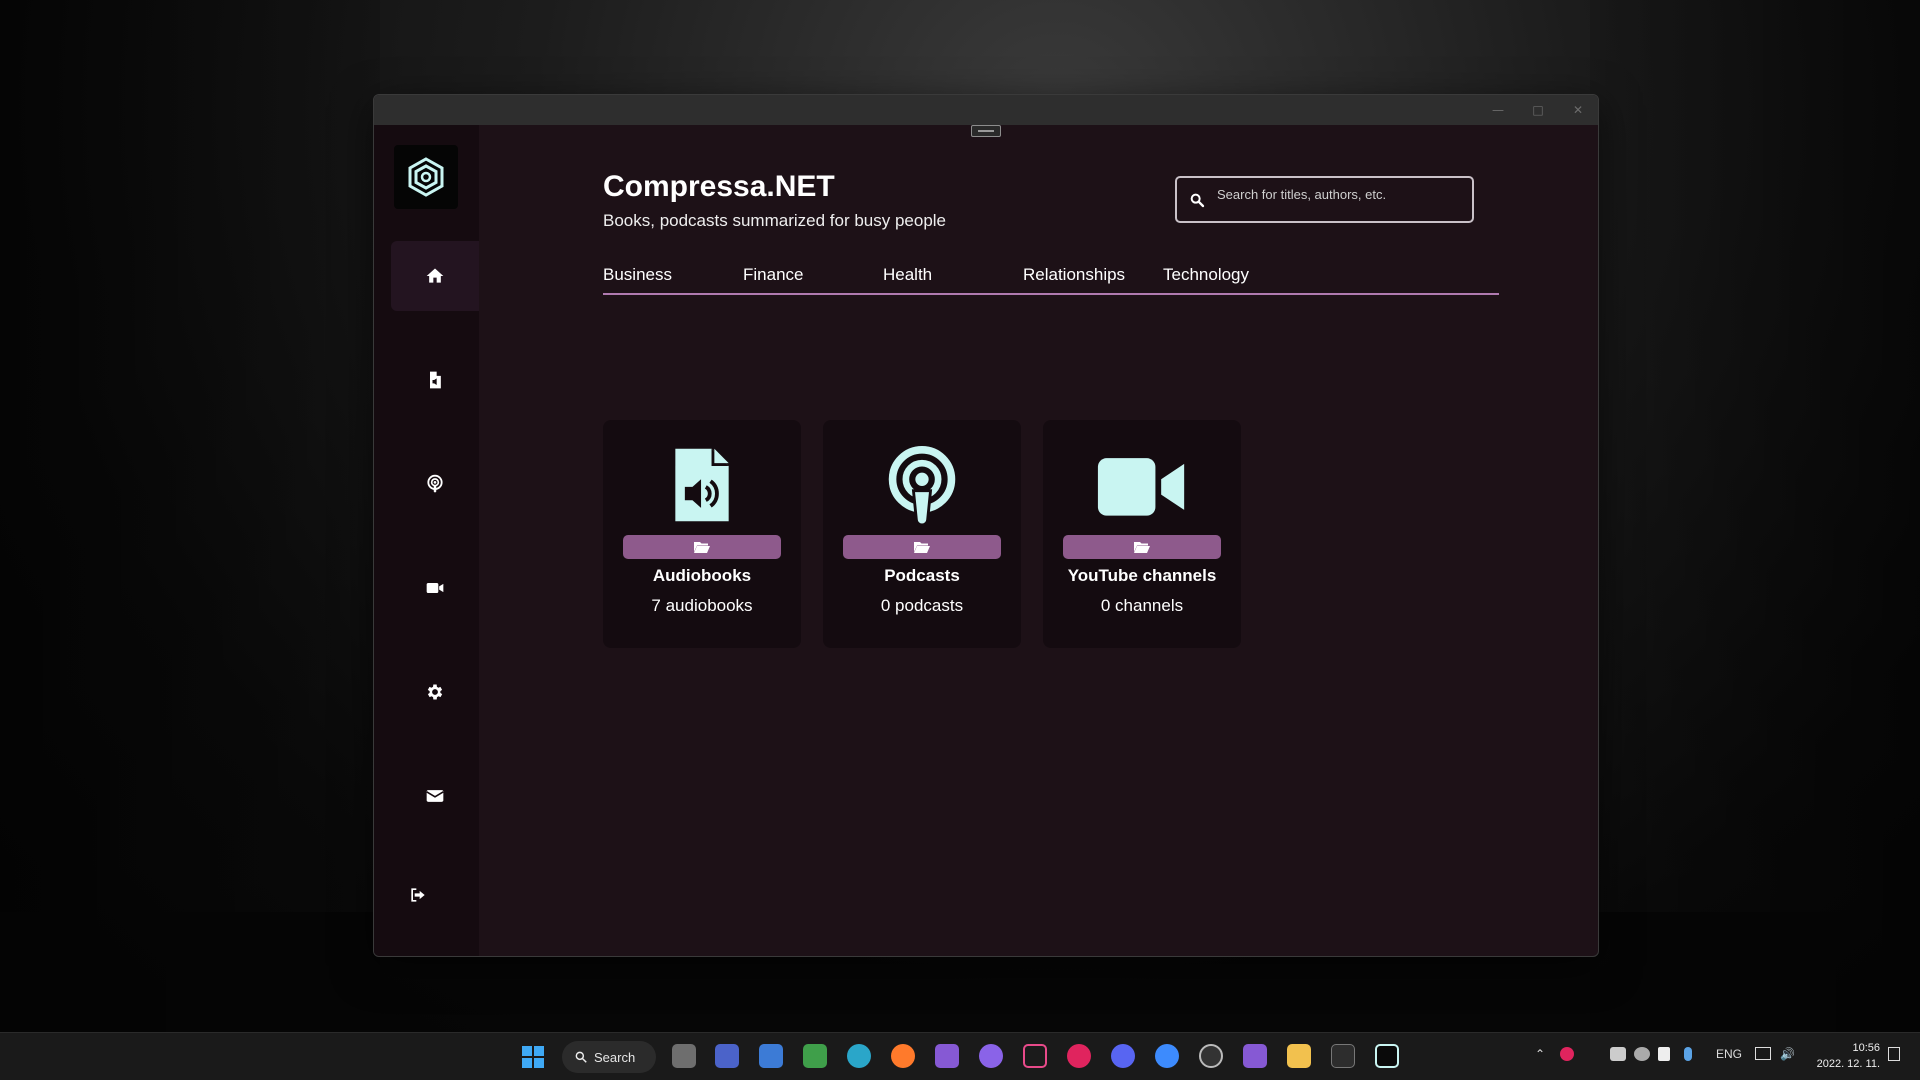 The image size is (1920, 1080). I want to click on taskbar-search-label: Search, so click(615, 1057).